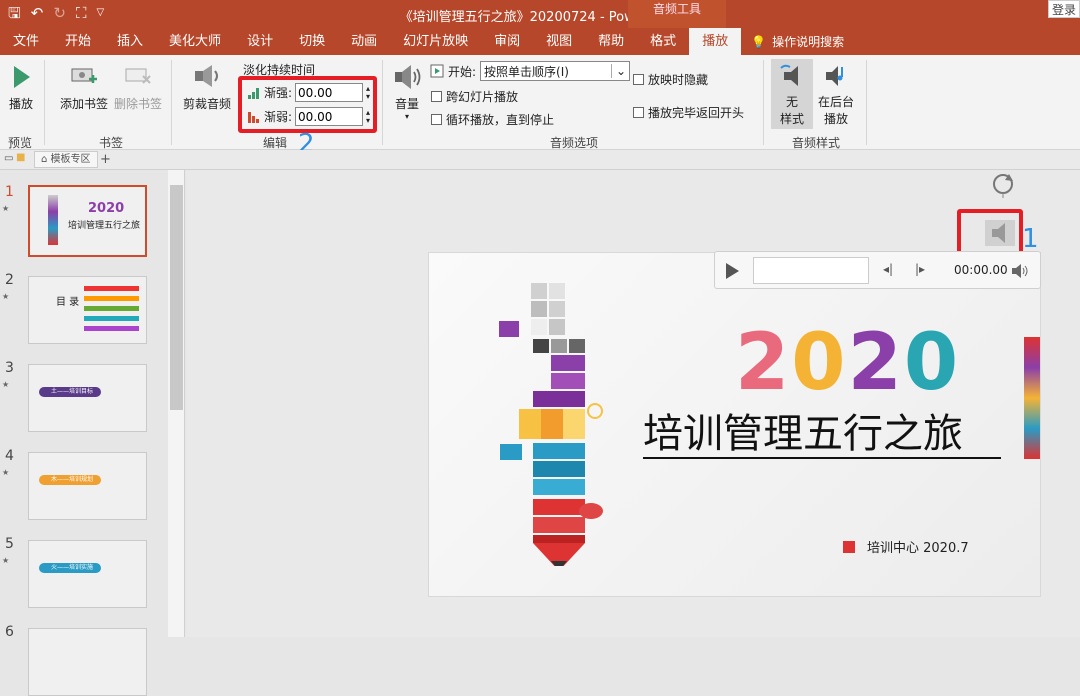 This screenshot has width=1080, height=696. Describe the element at coordinates (1032, 398) in the screenshot. I see `side-pattern` at that location.